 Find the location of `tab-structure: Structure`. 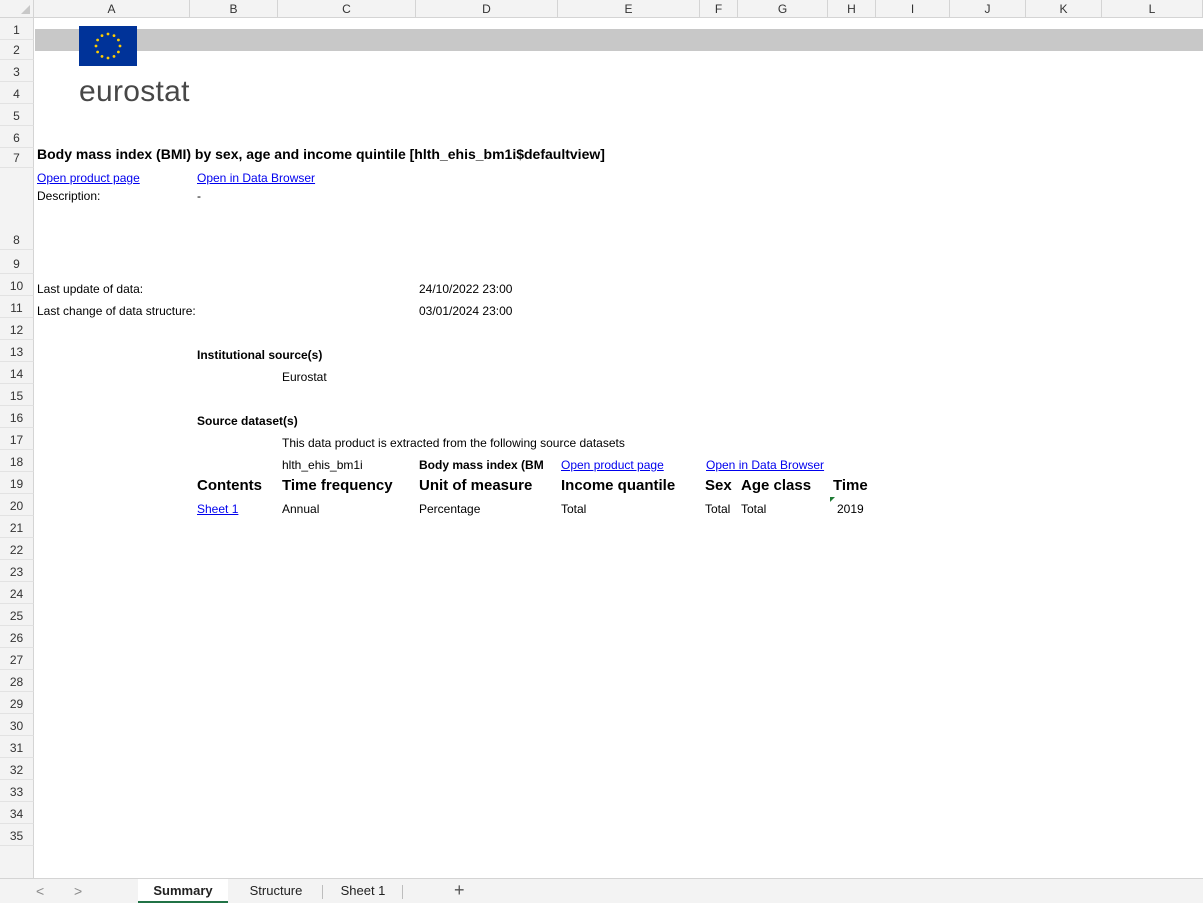

tab-structure: Structure is located at coordinates (276, 891).